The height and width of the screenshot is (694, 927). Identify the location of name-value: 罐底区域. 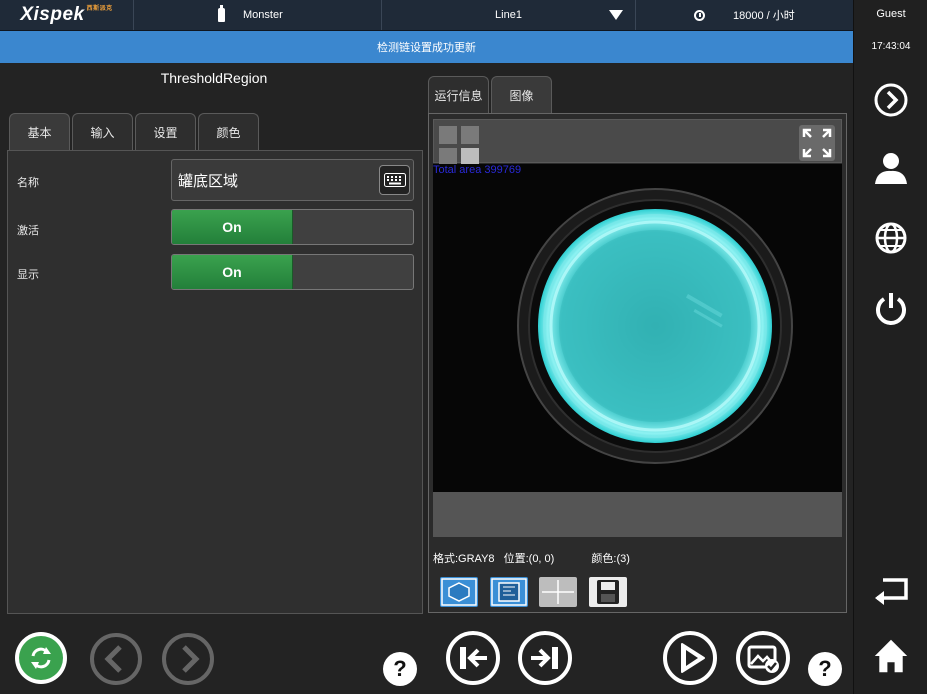
(208, 181).